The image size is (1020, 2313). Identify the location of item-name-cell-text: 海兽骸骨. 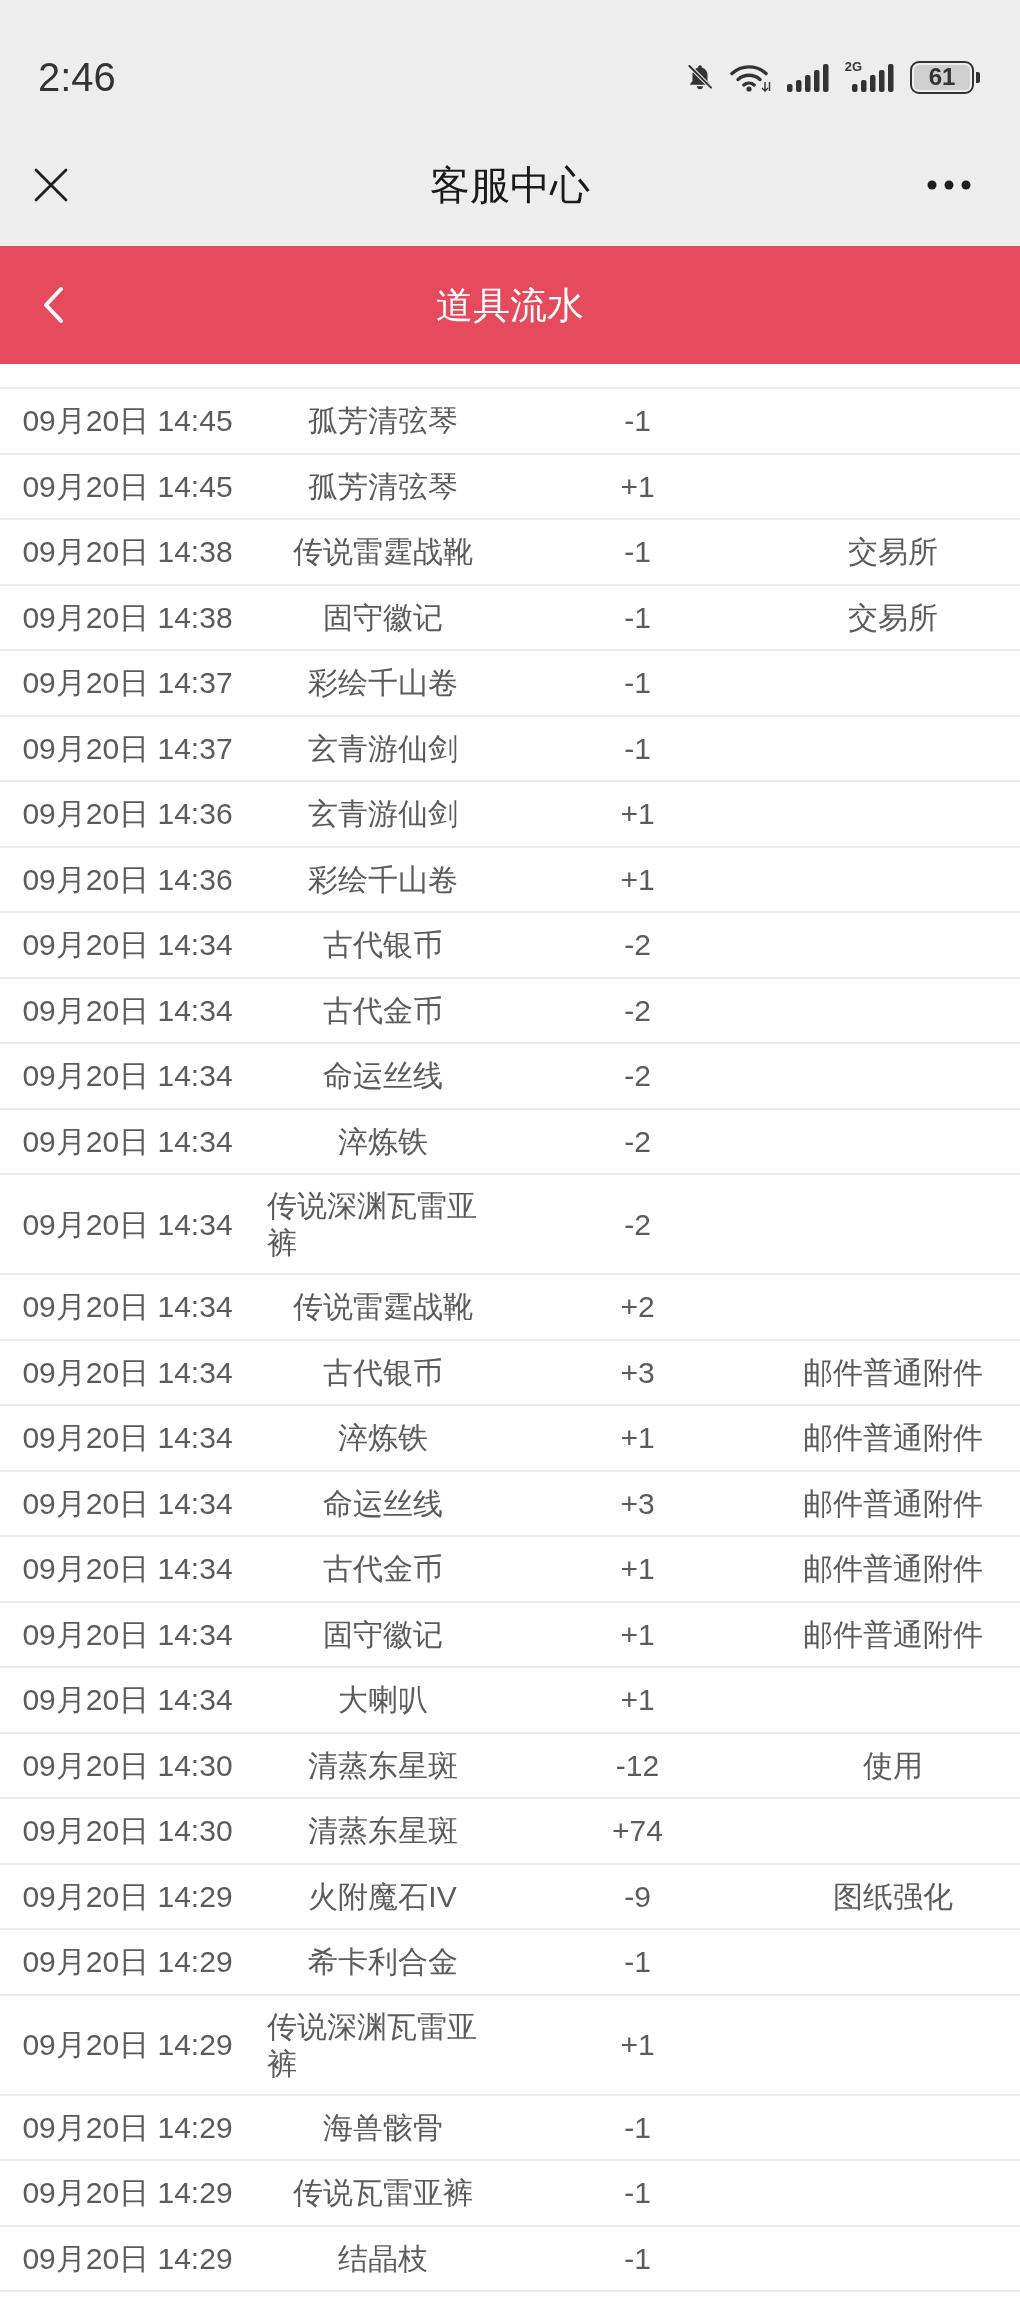
(382, 2127).